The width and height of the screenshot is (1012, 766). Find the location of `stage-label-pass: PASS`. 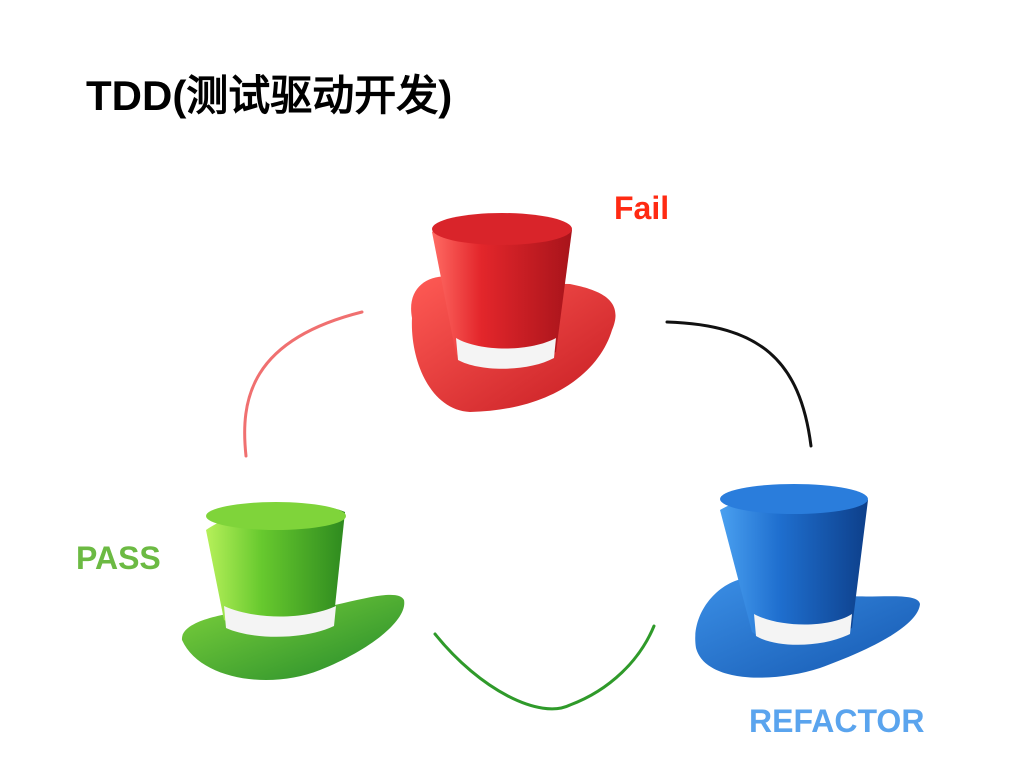

stage-label-pass: PASS is located at coordinates (118, 558).